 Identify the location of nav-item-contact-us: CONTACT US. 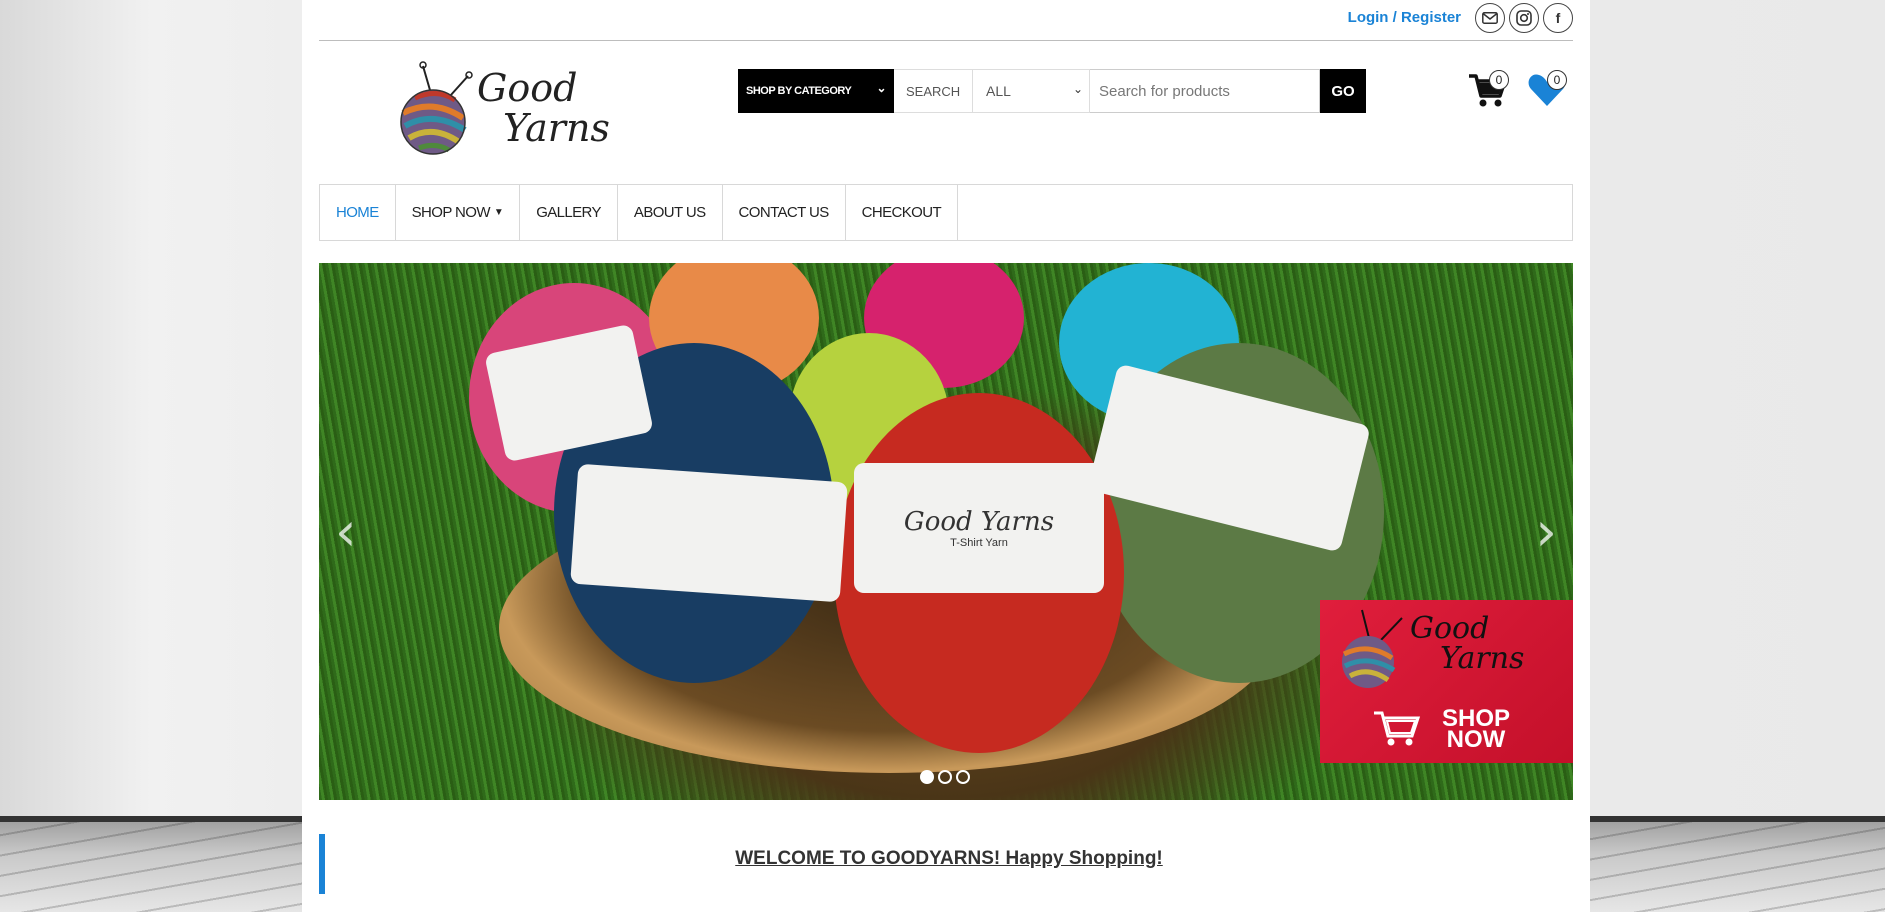
(784, 212).